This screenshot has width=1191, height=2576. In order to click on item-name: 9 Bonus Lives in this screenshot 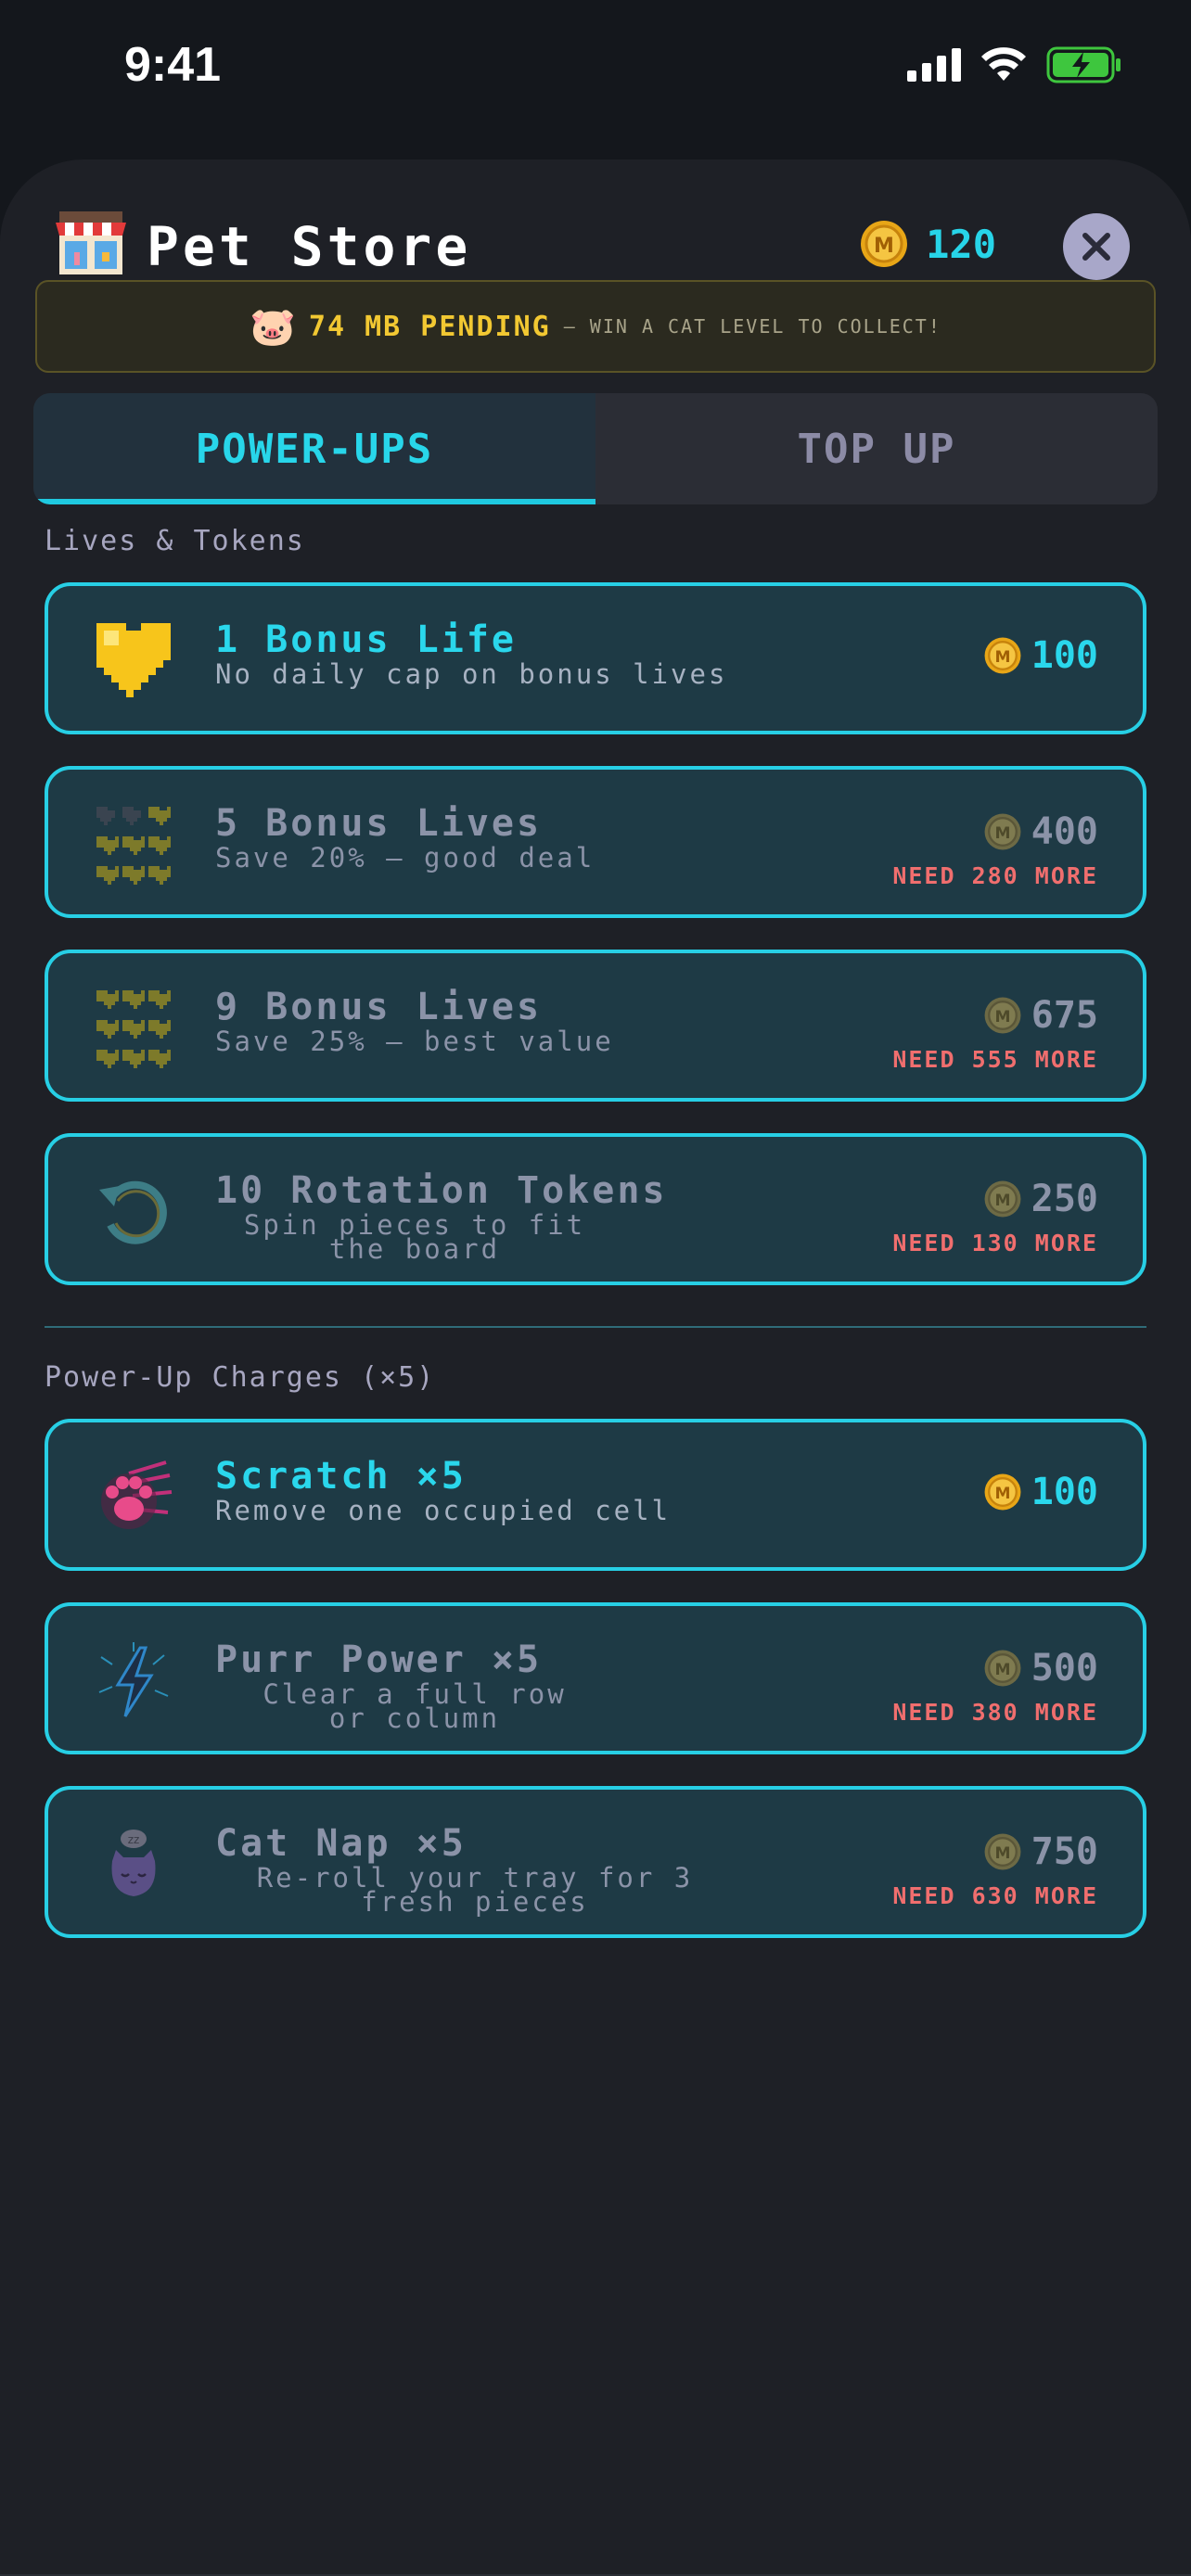, I will do `click(379, 1007)`.